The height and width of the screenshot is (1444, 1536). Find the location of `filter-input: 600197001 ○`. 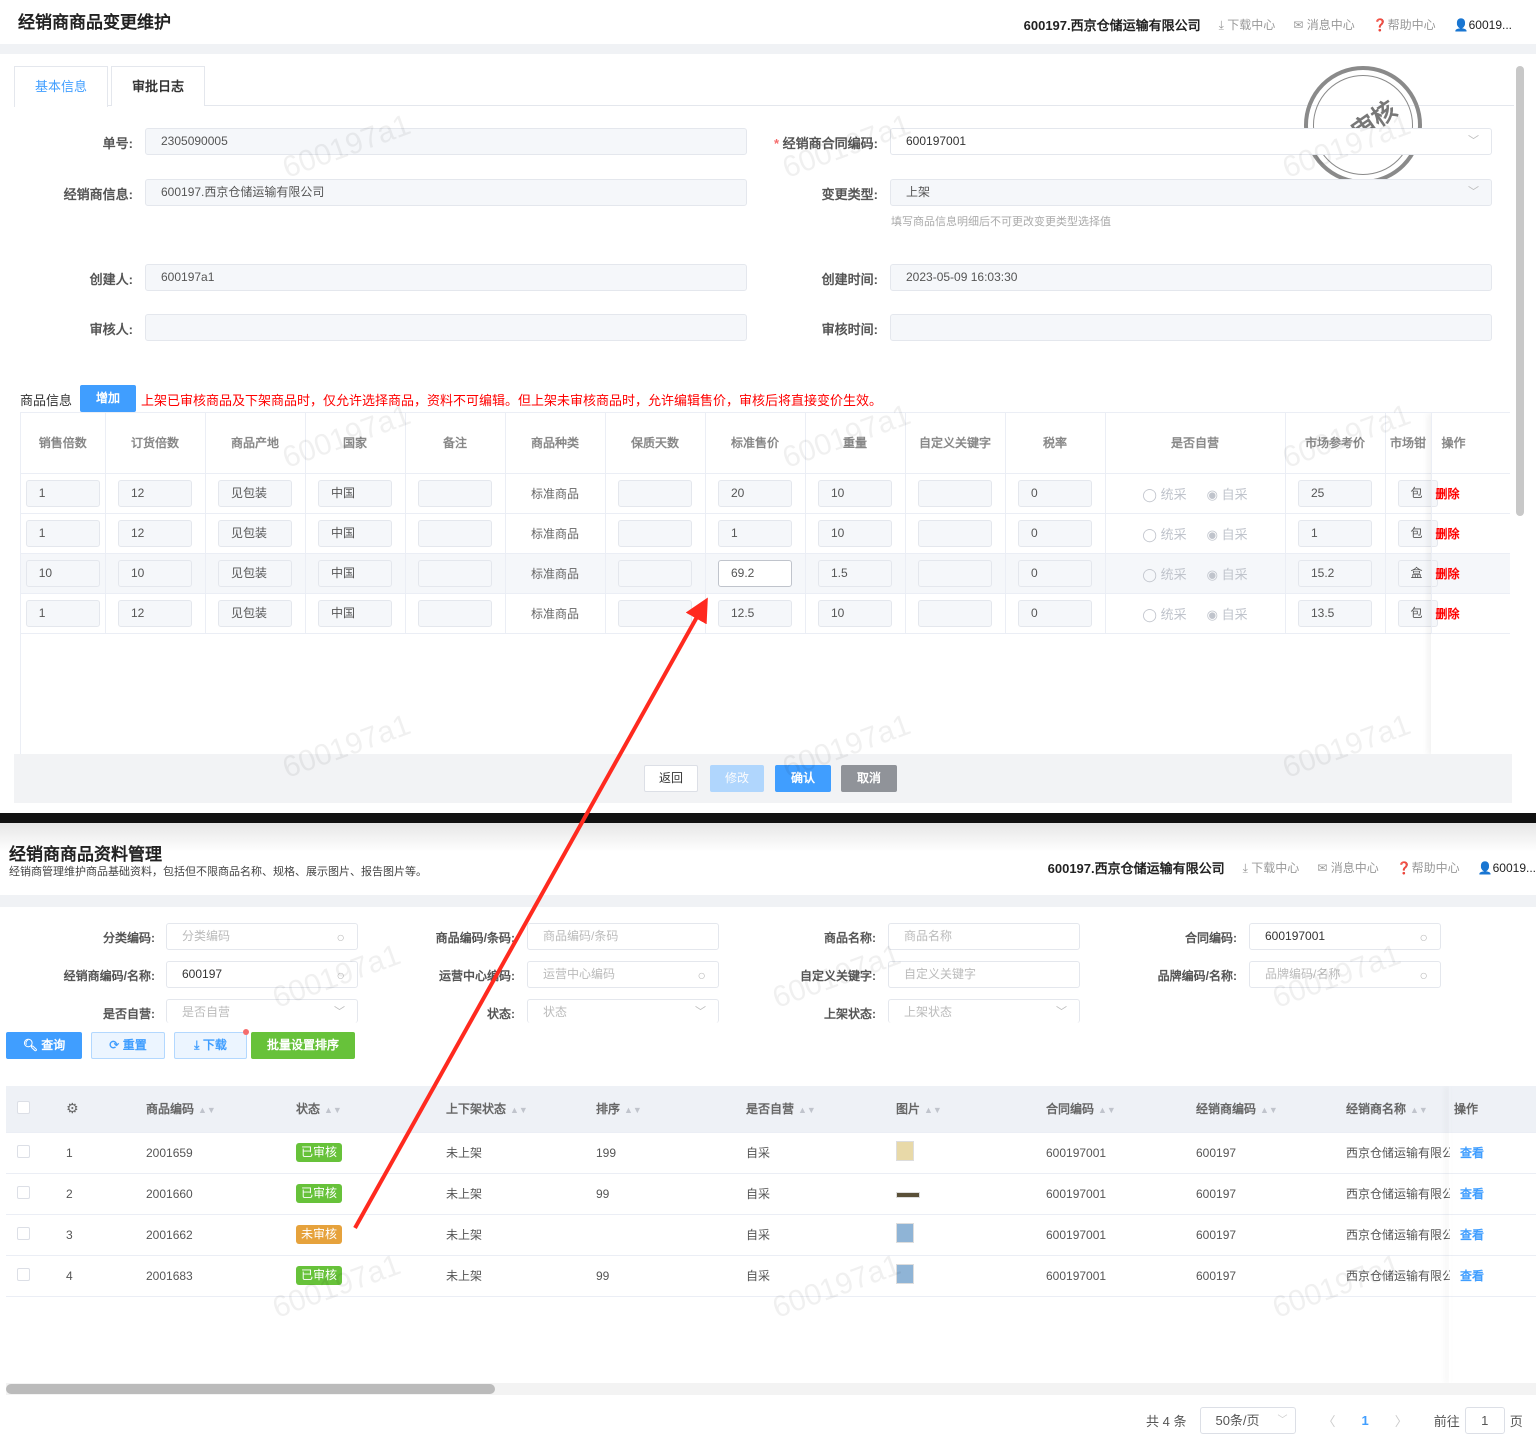

filter-input: 600197001 ○ is located at coordinates (1345, 936).